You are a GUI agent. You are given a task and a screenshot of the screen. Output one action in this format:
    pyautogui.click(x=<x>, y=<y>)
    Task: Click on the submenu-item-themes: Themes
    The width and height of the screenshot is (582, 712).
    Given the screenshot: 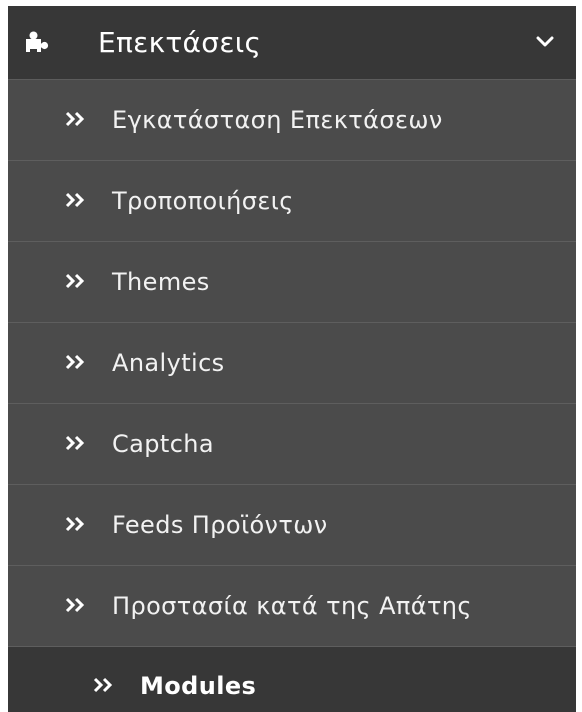 What is the action you would take?
    pyautogui.click(x=292, y=282)
    